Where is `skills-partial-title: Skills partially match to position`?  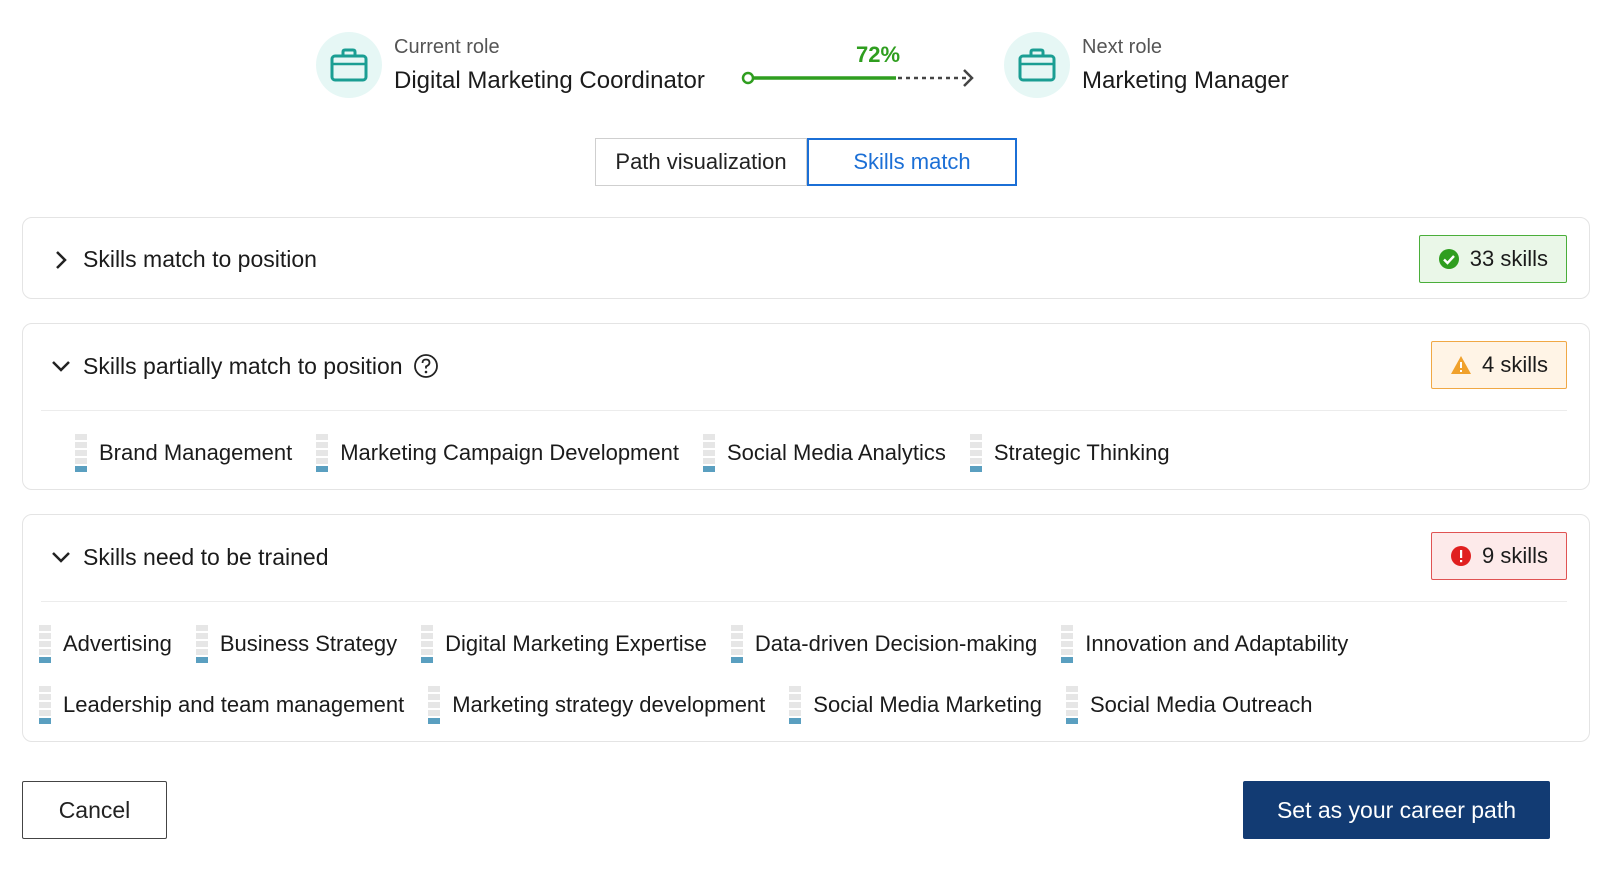
skills-partial-title: Skills partially match to position is located at coordinates (261, 366).